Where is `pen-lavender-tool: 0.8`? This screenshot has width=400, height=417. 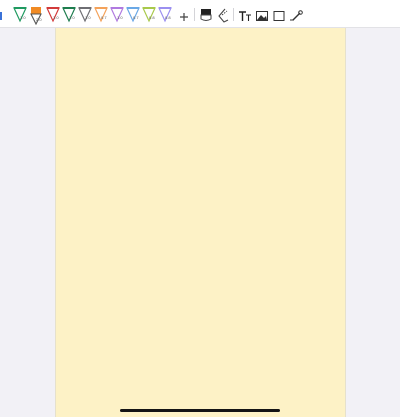
pen-lavender-tool: 0.8 is located at coordinates (165, 14).